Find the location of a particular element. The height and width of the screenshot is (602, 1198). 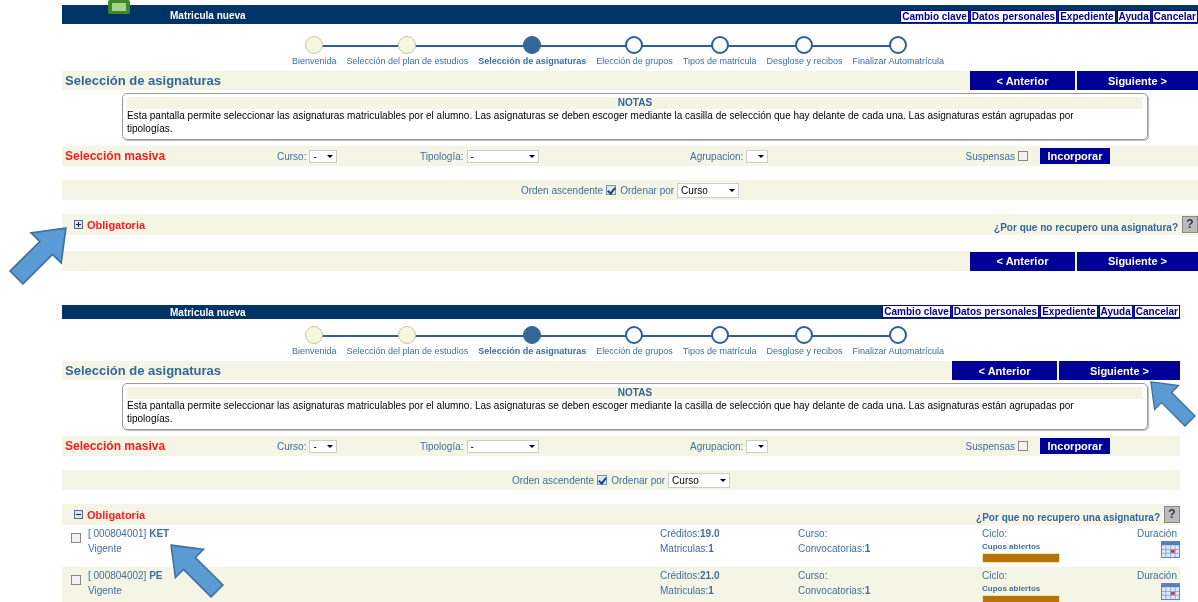

group-title: Obligatoria is located at coordinates (116, 514).